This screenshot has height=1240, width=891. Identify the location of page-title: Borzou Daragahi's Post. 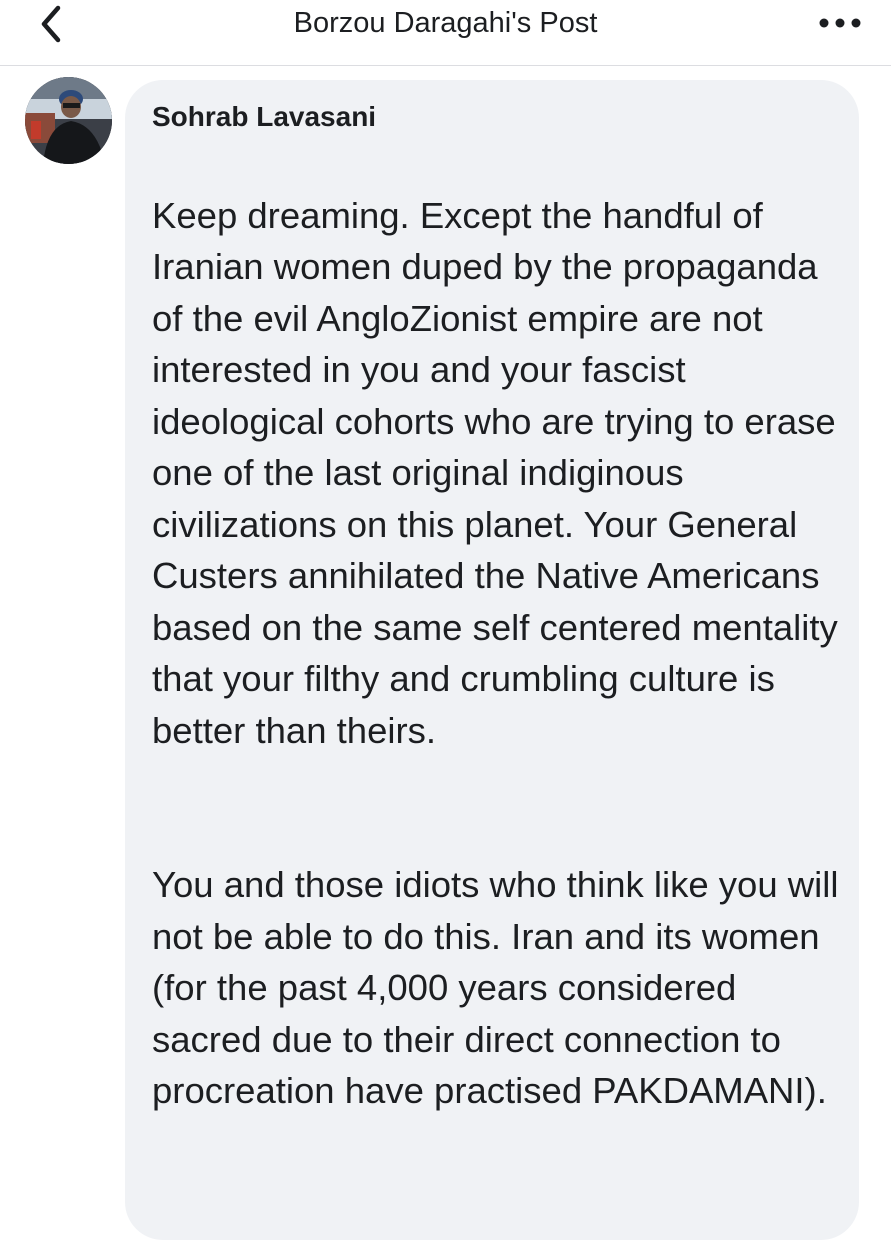
(445, 23).